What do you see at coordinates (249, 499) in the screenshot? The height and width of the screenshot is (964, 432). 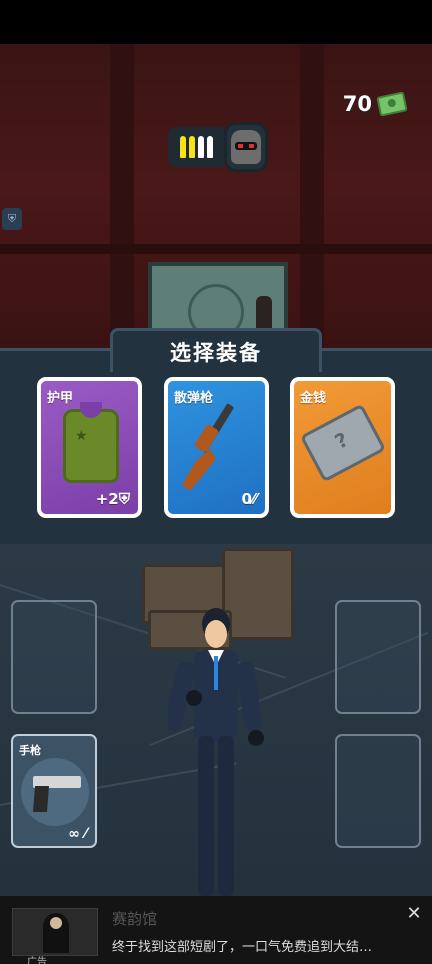 I see `card-stat: 0⁄⁄` at bounding box center [249, 499].